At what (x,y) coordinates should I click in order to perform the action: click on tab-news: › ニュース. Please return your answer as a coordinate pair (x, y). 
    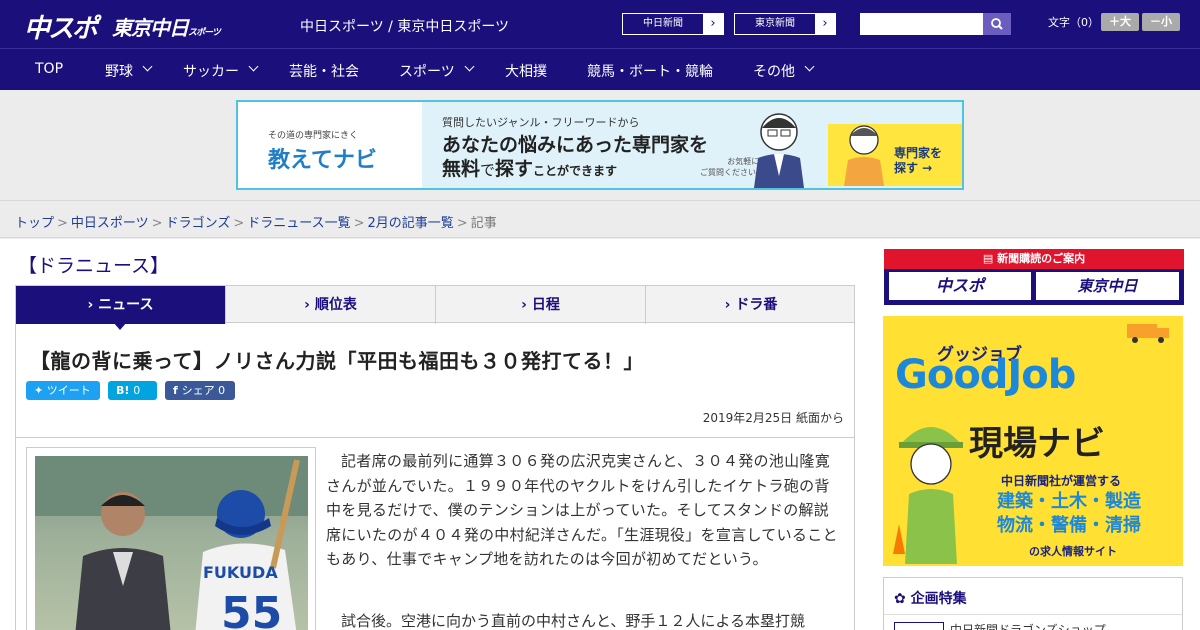
    Looking at the image, I should click on (121, 305).